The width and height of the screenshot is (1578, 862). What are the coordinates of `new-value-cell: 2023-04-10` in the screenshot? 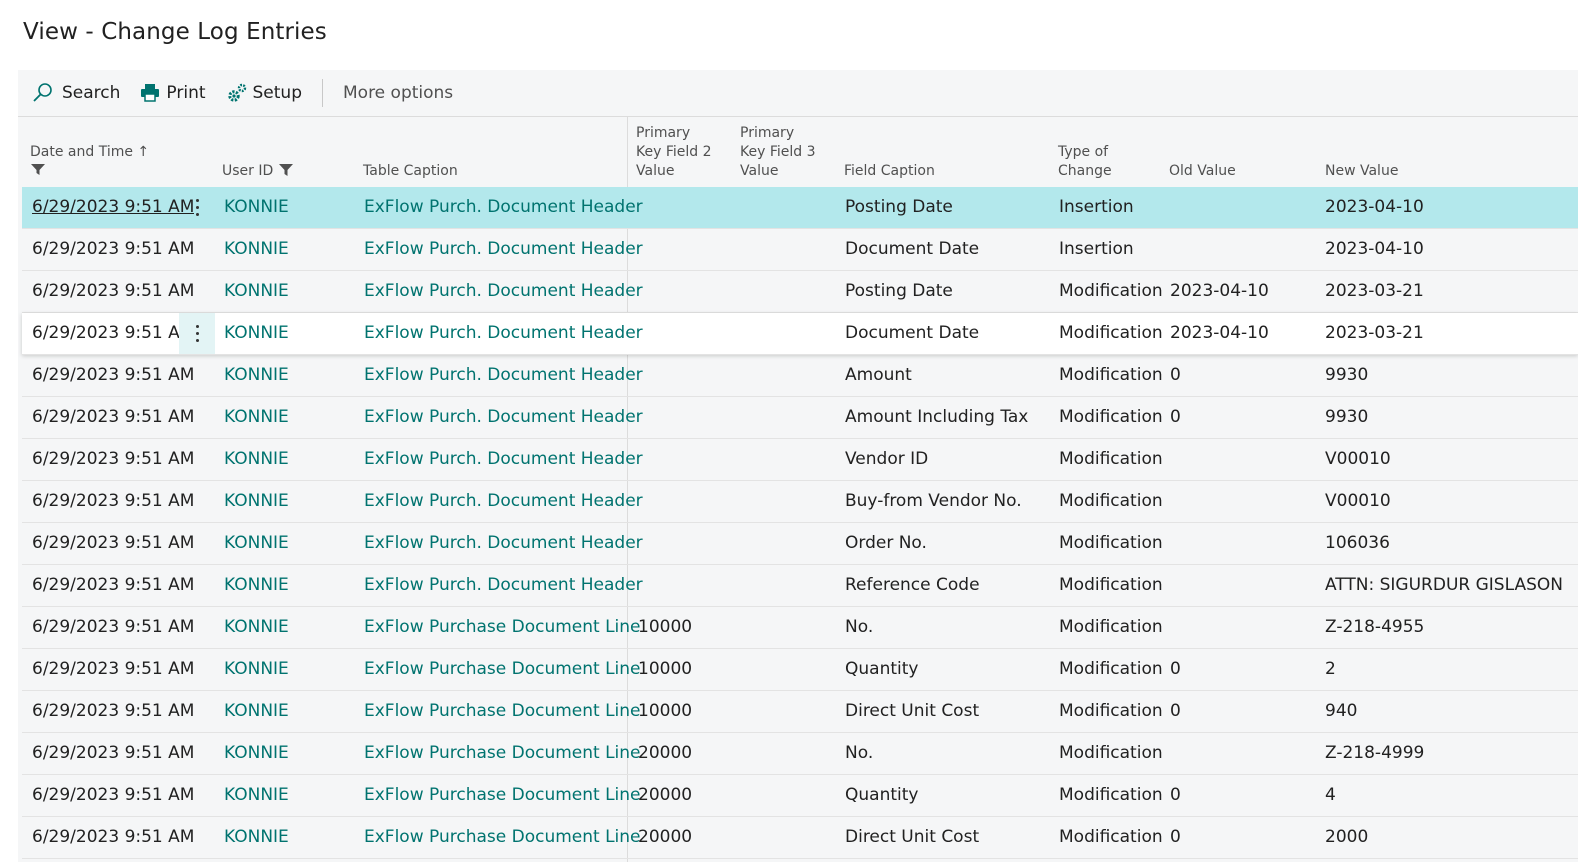 It's located at (1374, 249).